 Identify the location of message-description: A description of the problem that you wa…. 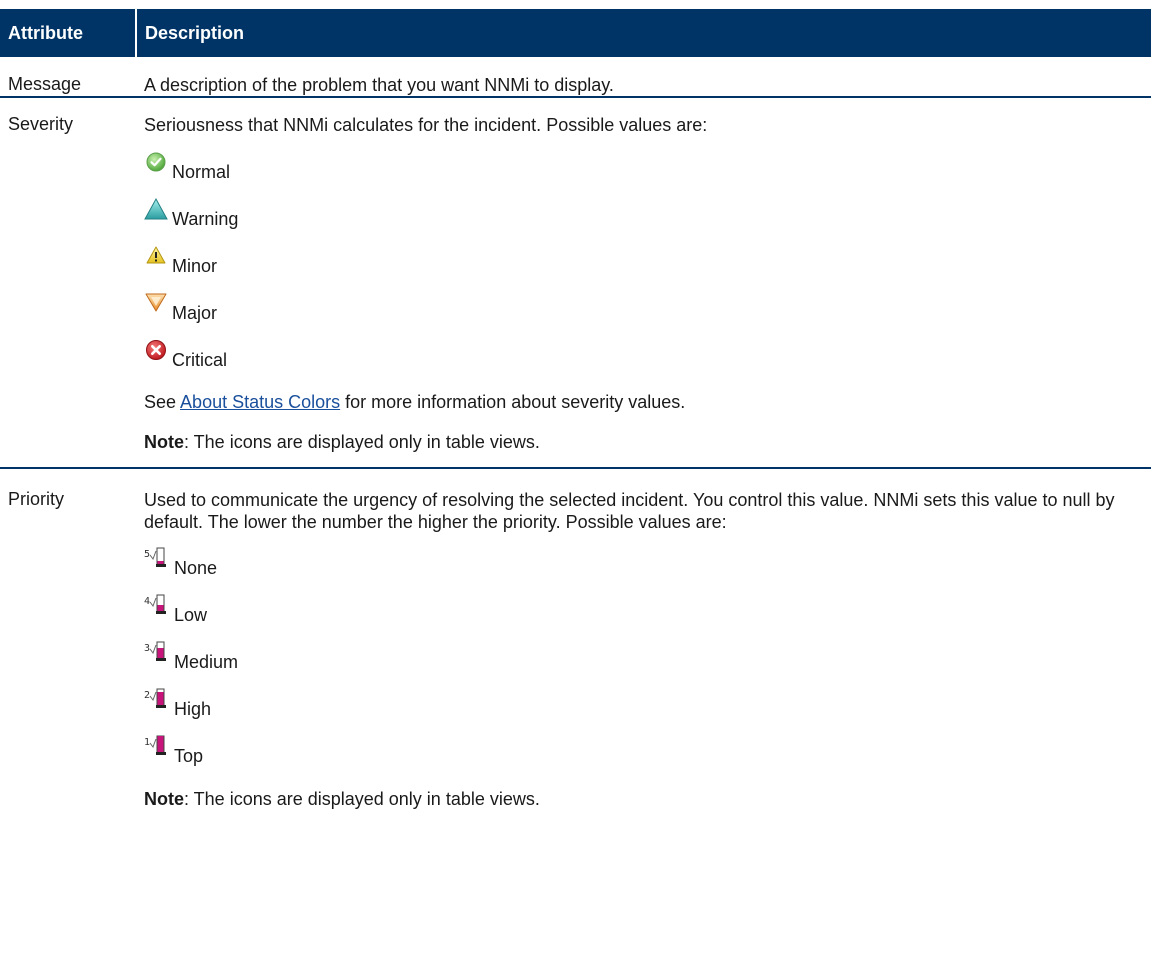
(379, 85).